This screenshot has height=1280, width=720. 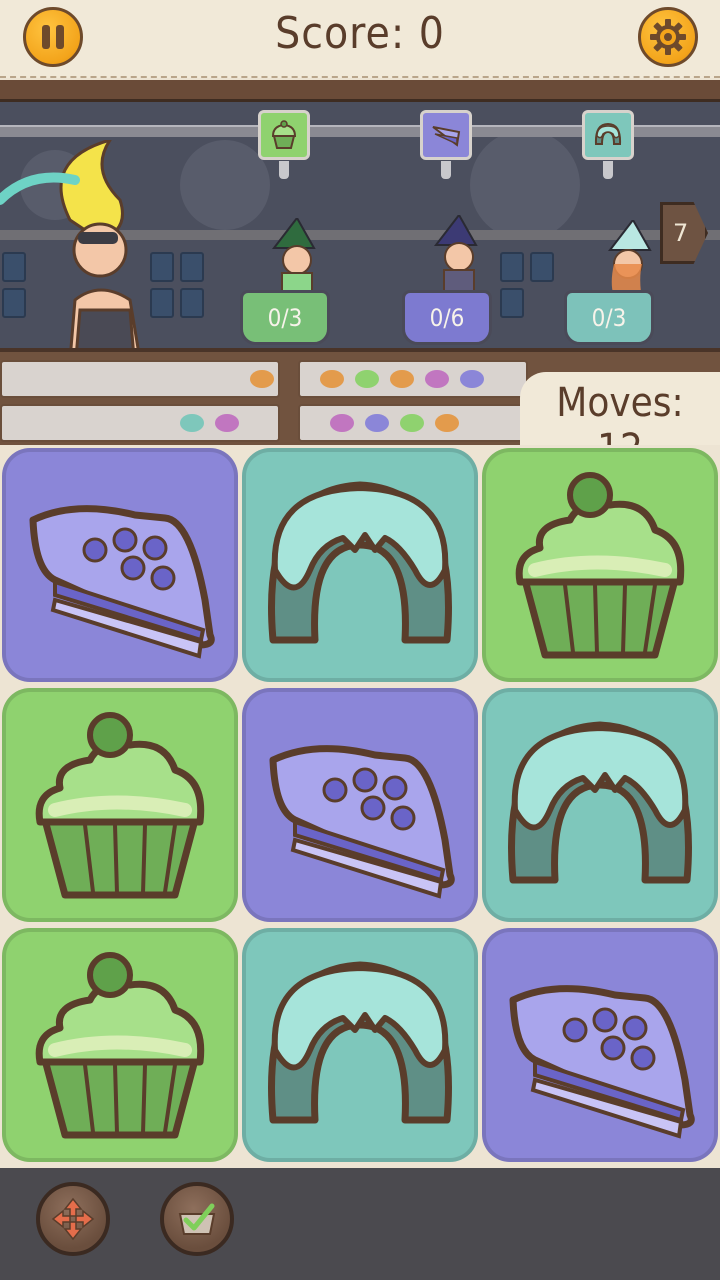 What do you see at coordinates (360, 33) in the screenshot?
I see `score-label: Score: 0` at bounding box center [360, 33].